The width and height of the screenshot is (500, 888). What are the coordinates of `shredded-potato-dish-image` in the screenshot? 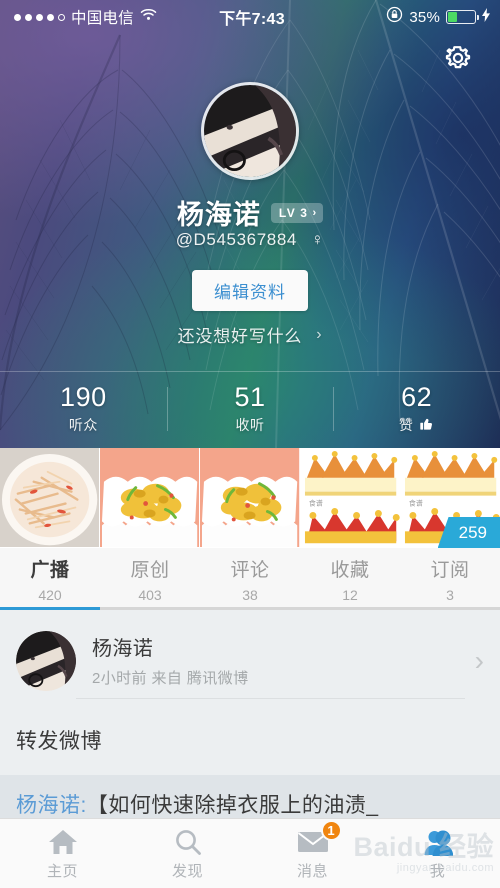 It's located at (50, 498).